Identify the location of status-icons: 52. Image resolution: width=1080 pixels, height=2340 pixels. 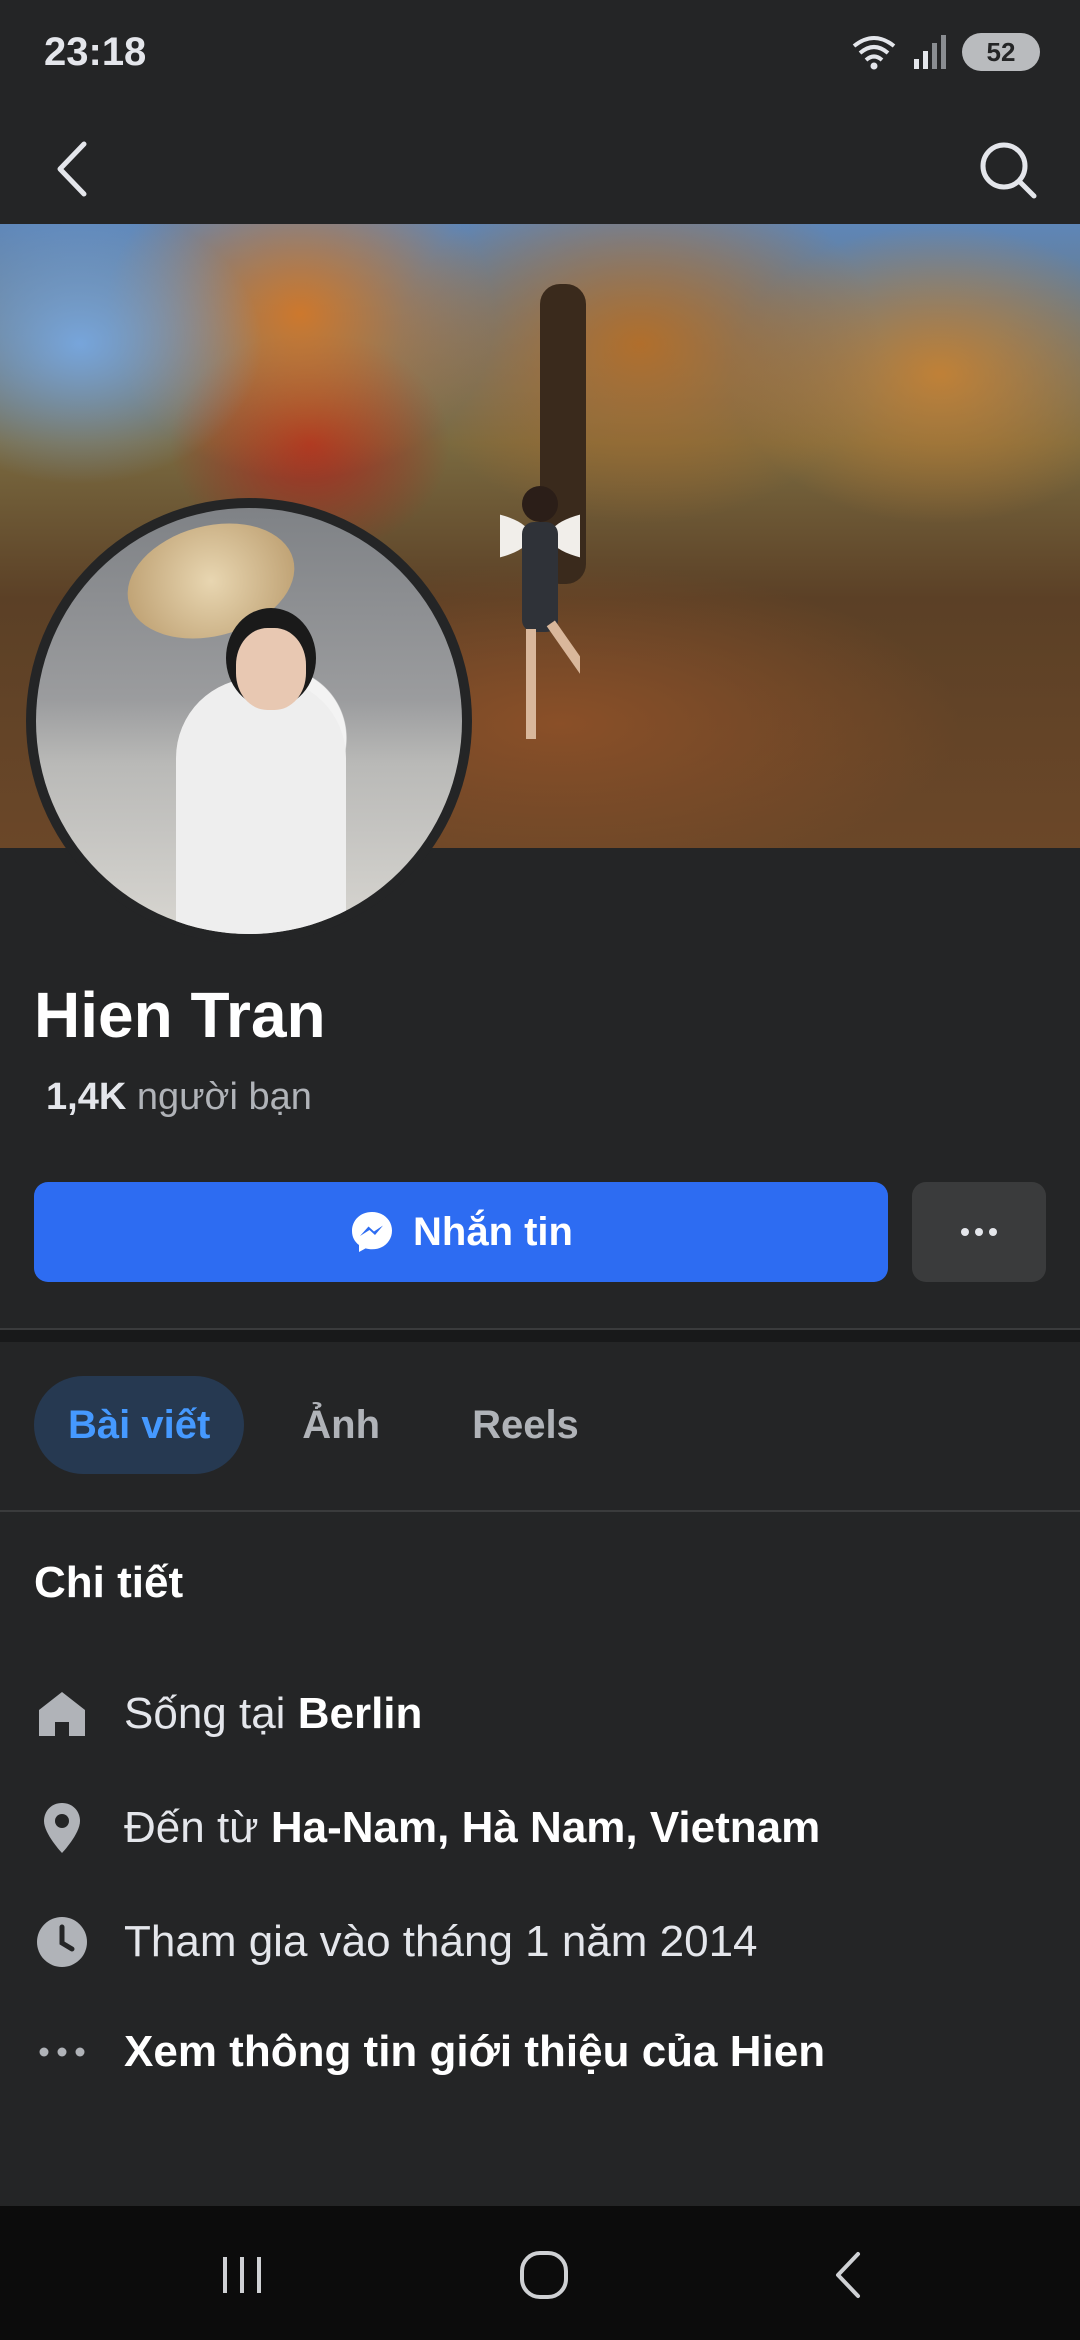
(945, 52).